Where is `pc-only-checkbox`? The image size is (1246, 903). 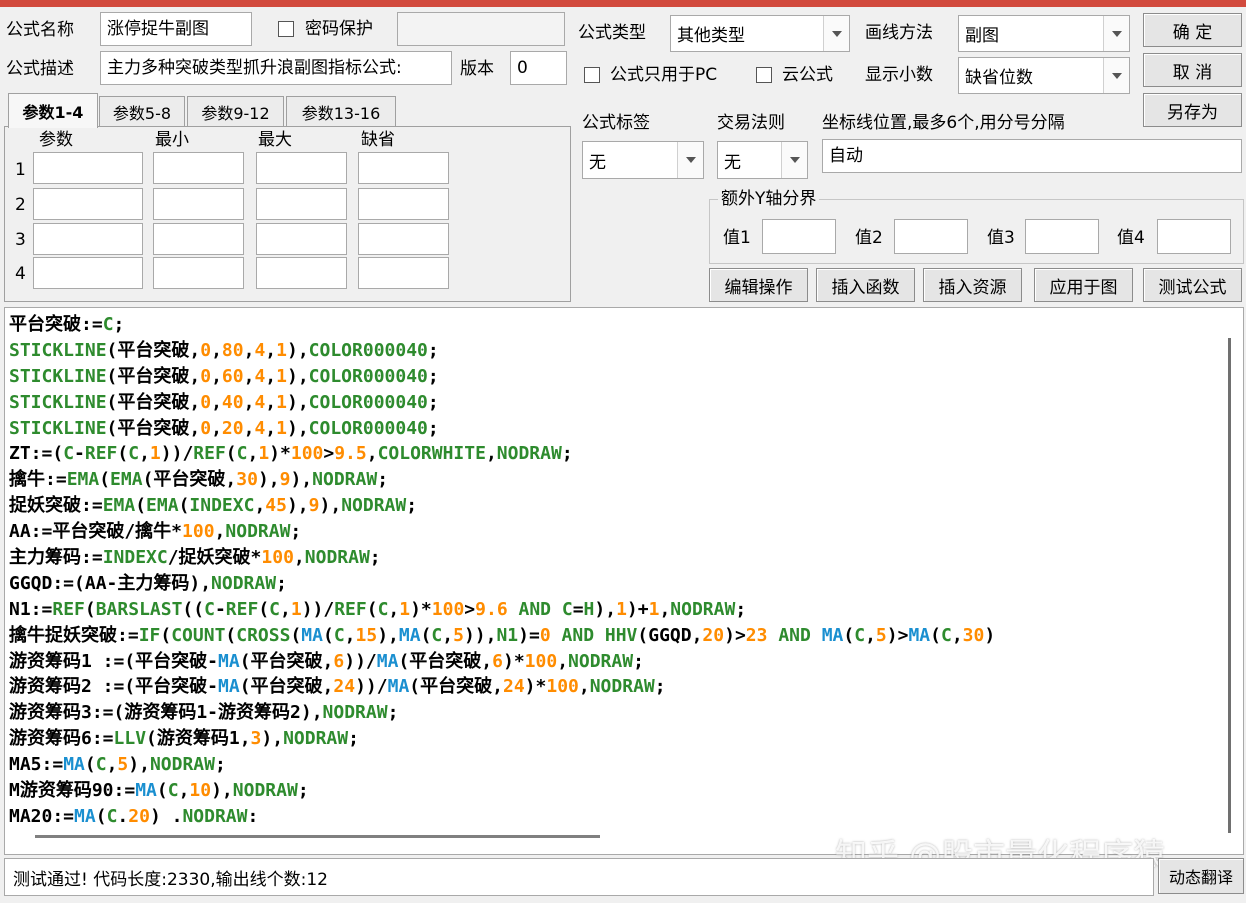
pc-only-checkbox is located at coordinates (592, 75).